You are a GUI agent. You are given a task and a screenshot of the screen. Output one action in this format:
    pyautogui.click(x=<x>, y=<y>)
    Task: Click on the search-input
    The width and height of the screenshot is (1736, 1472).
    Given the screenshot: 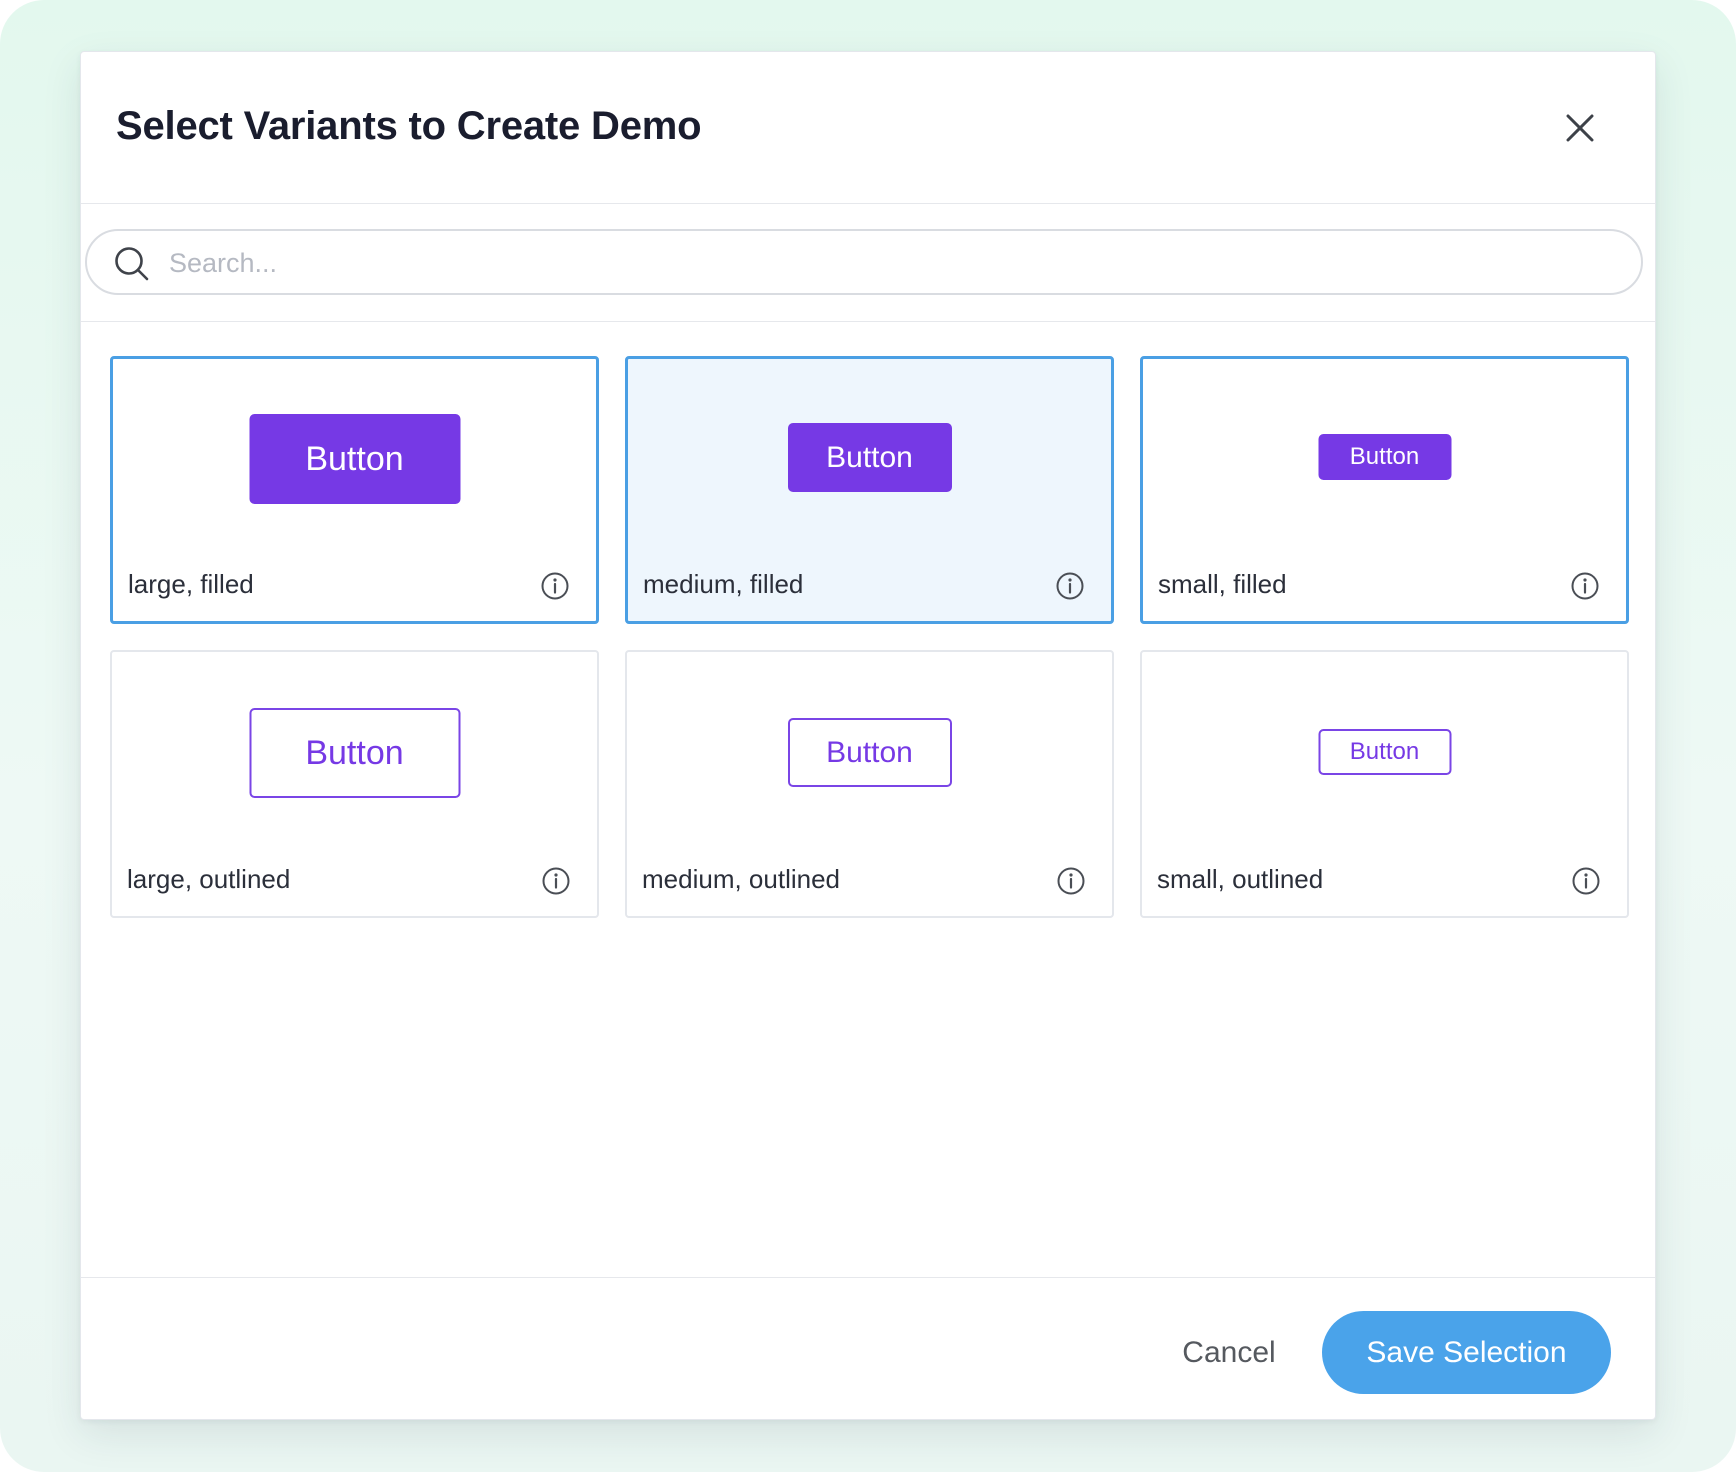 What is the action you would take?
    pyautogui.click(x=889, y=263)
    